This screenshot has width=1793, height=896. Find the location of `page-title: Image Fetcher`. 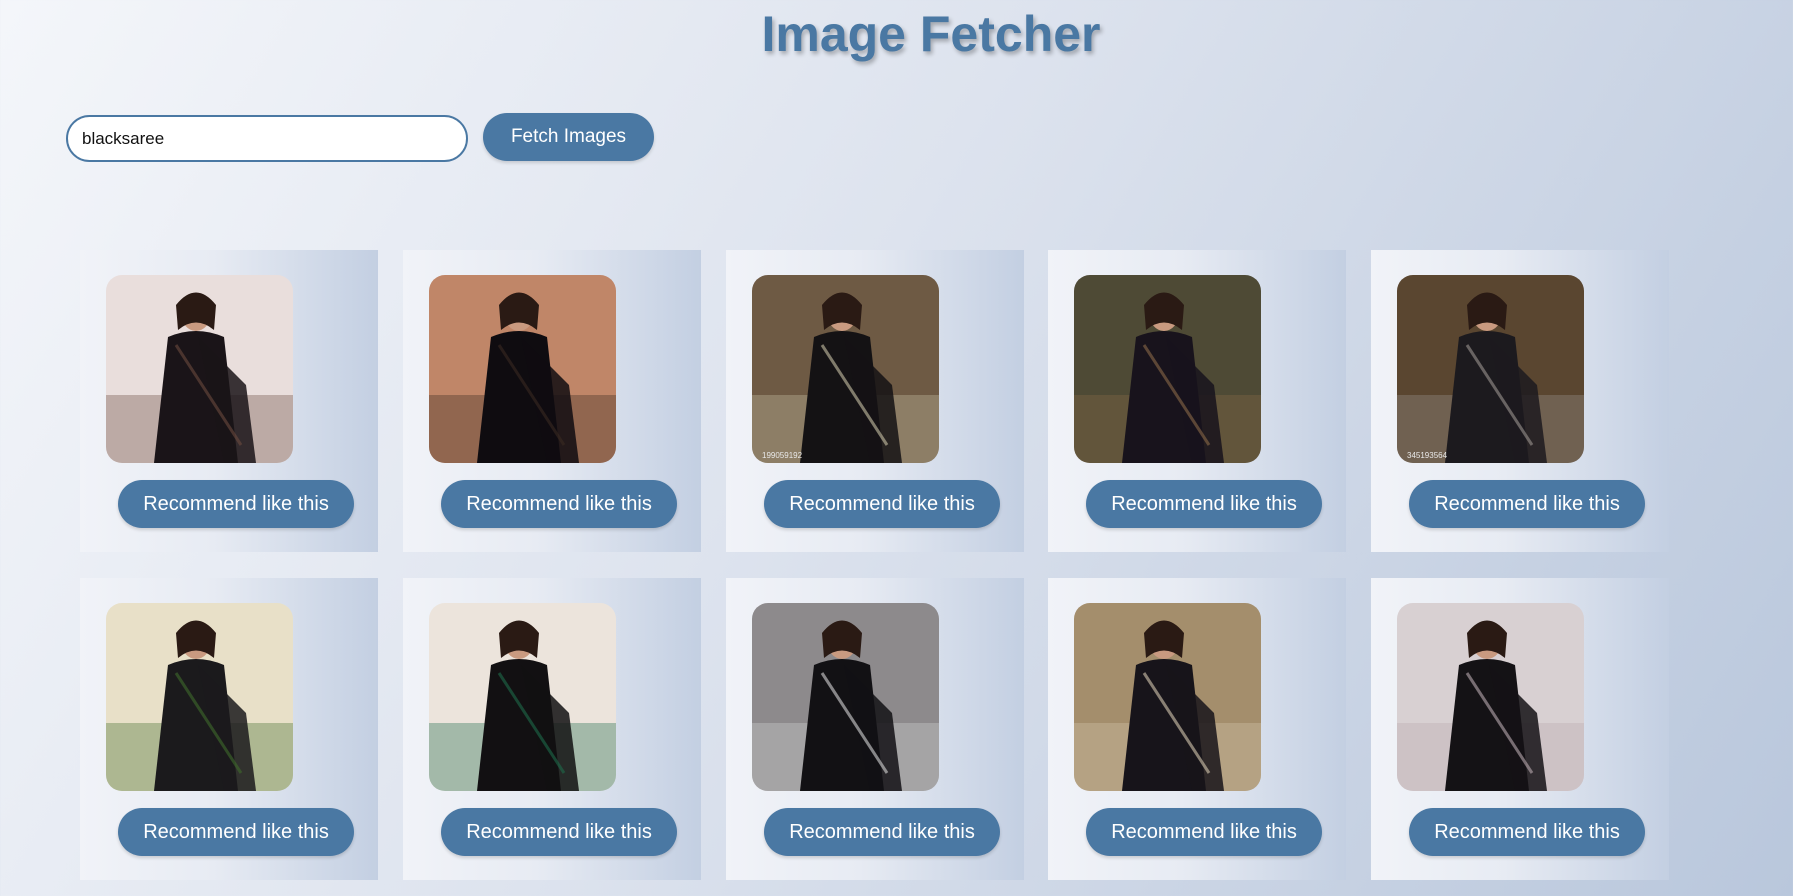

page-title: Image Fetcher is located at coordinates (931, 34).